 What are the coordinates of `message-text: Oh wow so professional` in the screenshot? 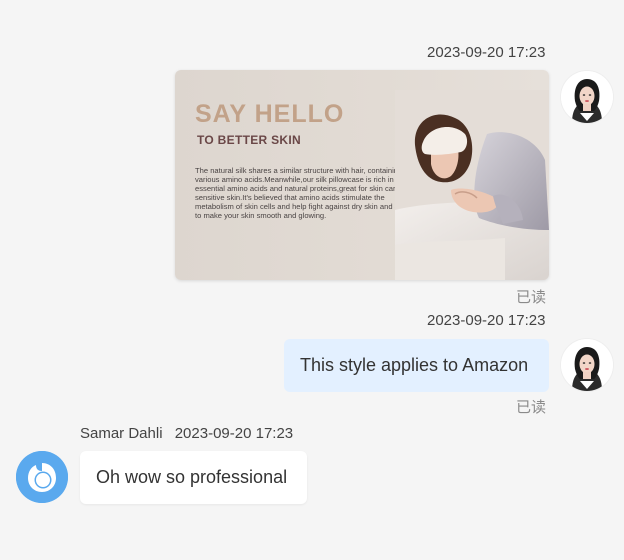 It's located at (192, 477).